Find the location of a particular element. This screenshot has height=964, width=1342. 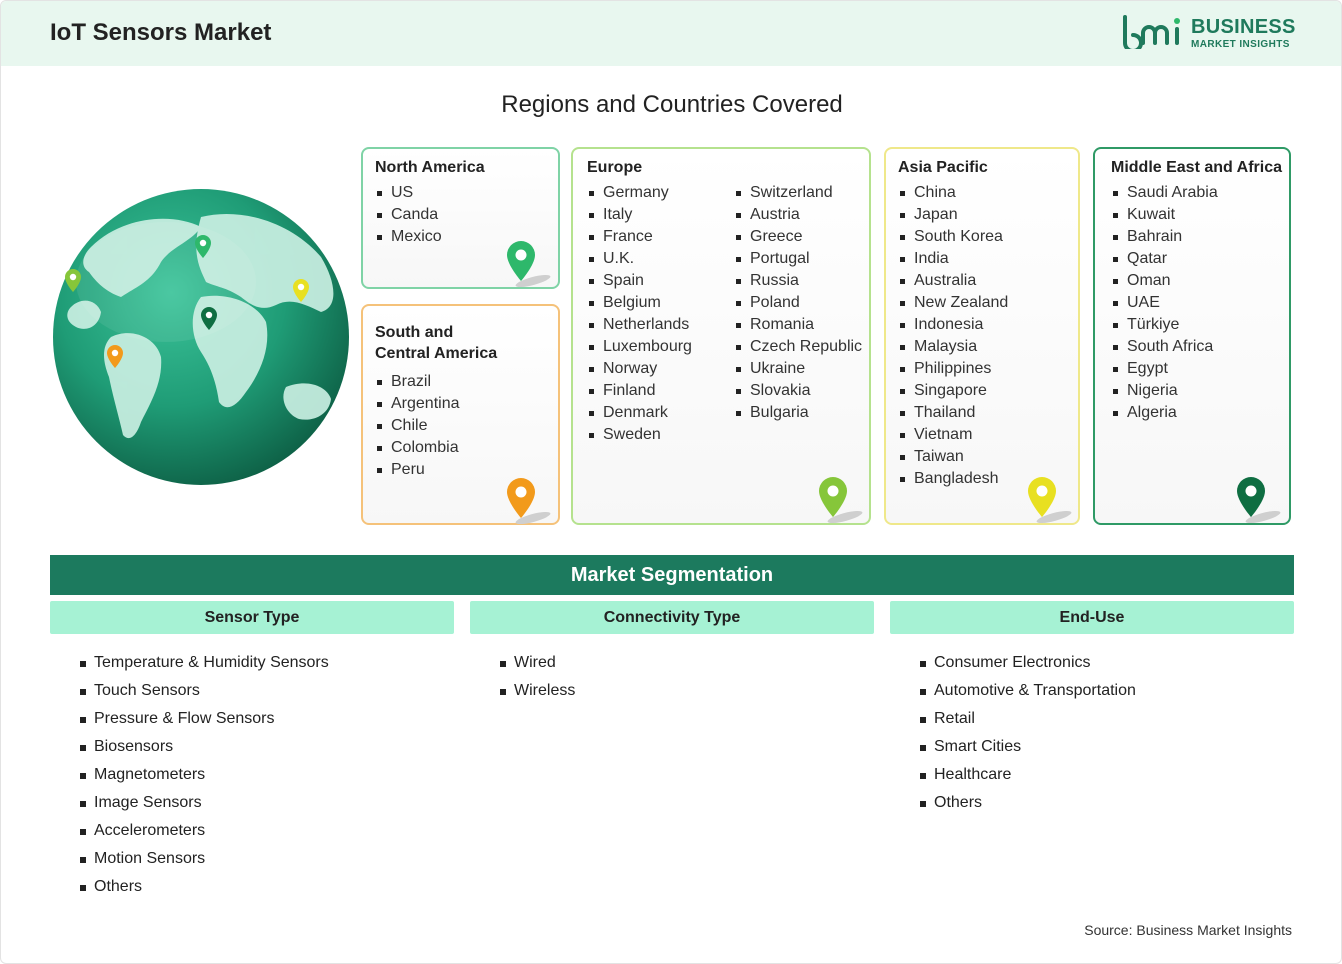

country-item: Japan is located at coordinates (953, 215).